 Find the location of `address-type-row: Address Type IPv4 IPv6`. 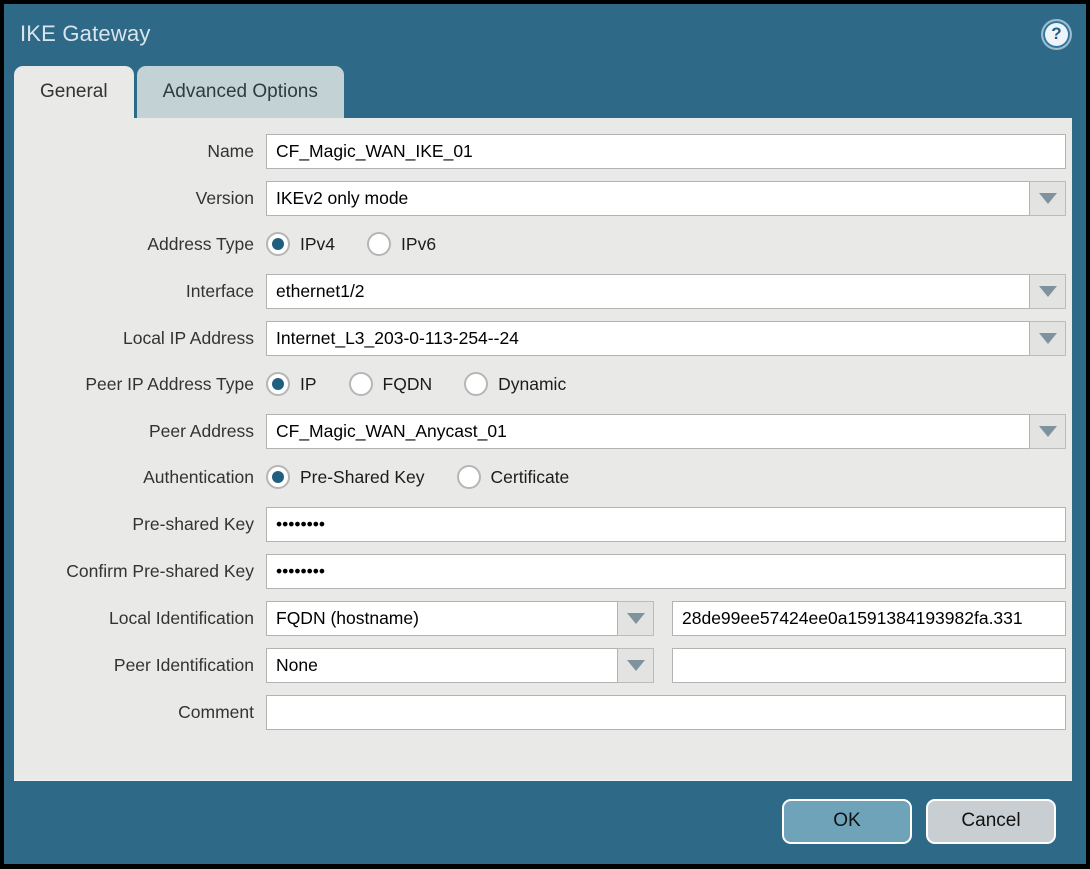

address-type-row: Address Type IPv4 IPv6 is located at coordinates (543, 245).